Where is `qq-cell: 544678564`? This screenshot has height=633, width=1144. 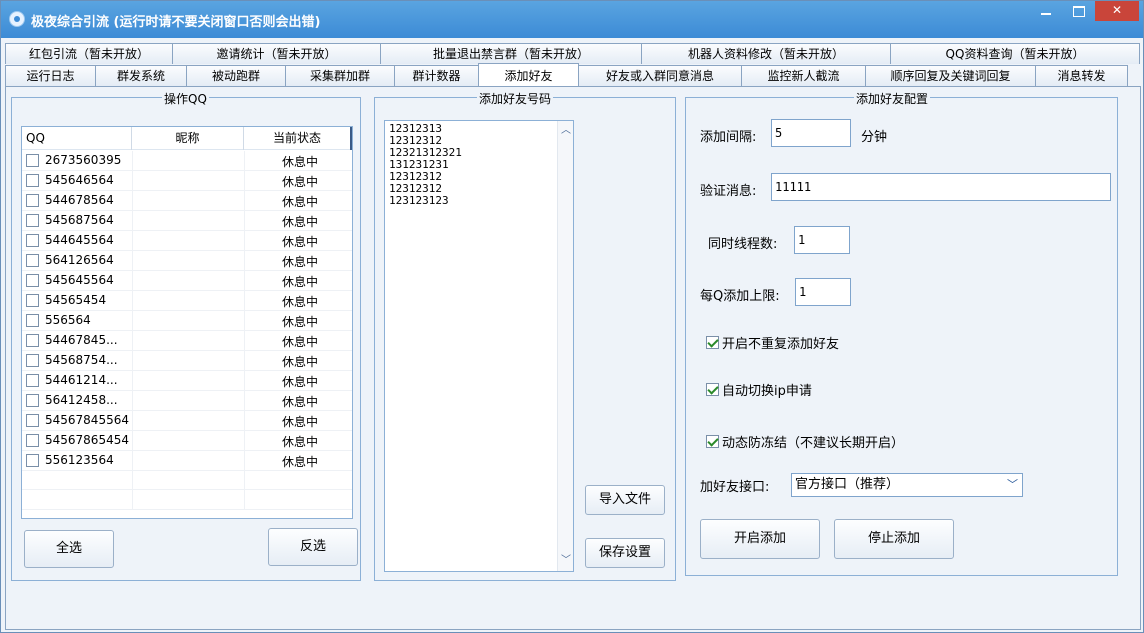
qq-cell: 544678564 is located at coordinates (86, 200).